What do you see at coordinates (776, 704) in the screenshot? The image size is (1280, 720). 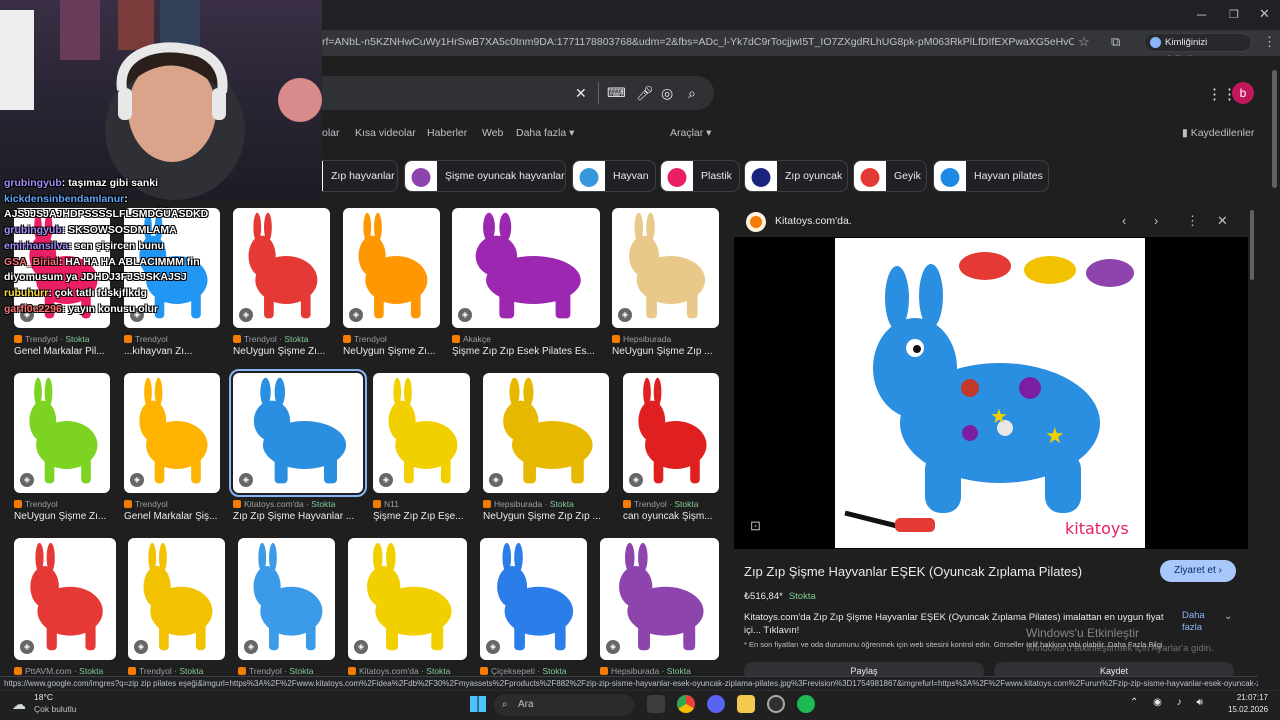 I see `obs-icon` at bounding box center [776, 704].